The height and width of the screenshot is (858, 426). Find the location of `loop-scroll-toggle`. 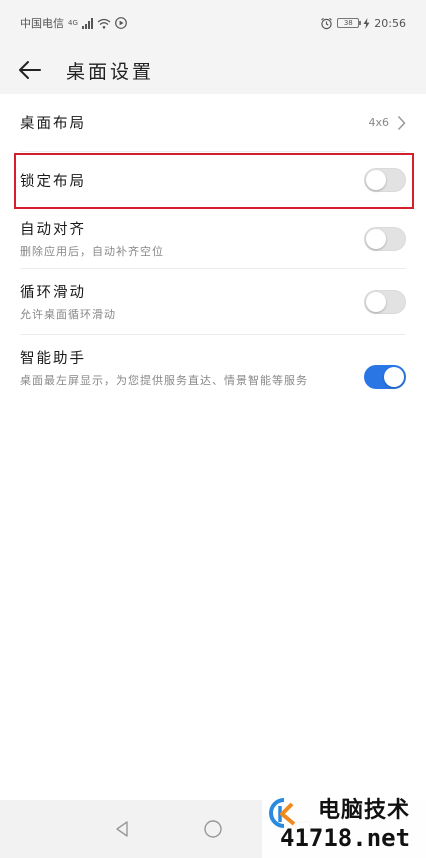

loop-scroll-toggle is located at coordinates (385, 301).